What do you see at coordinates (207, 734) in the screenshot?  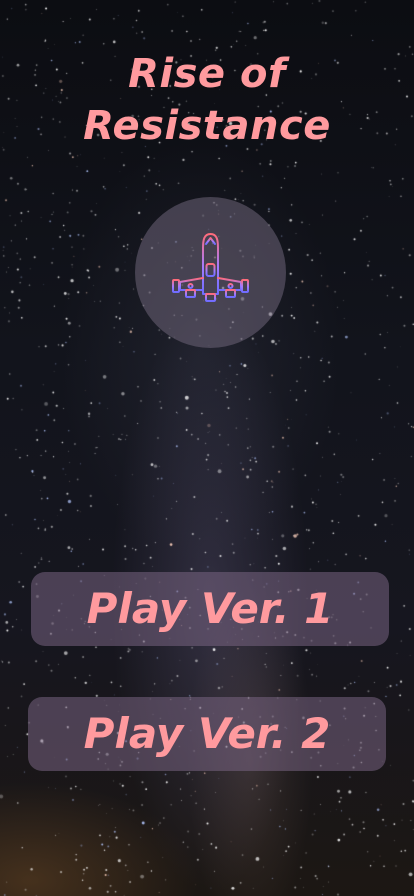 I see `play-version-2-button: Play Ver. 2` at bounding box center [207, 734].